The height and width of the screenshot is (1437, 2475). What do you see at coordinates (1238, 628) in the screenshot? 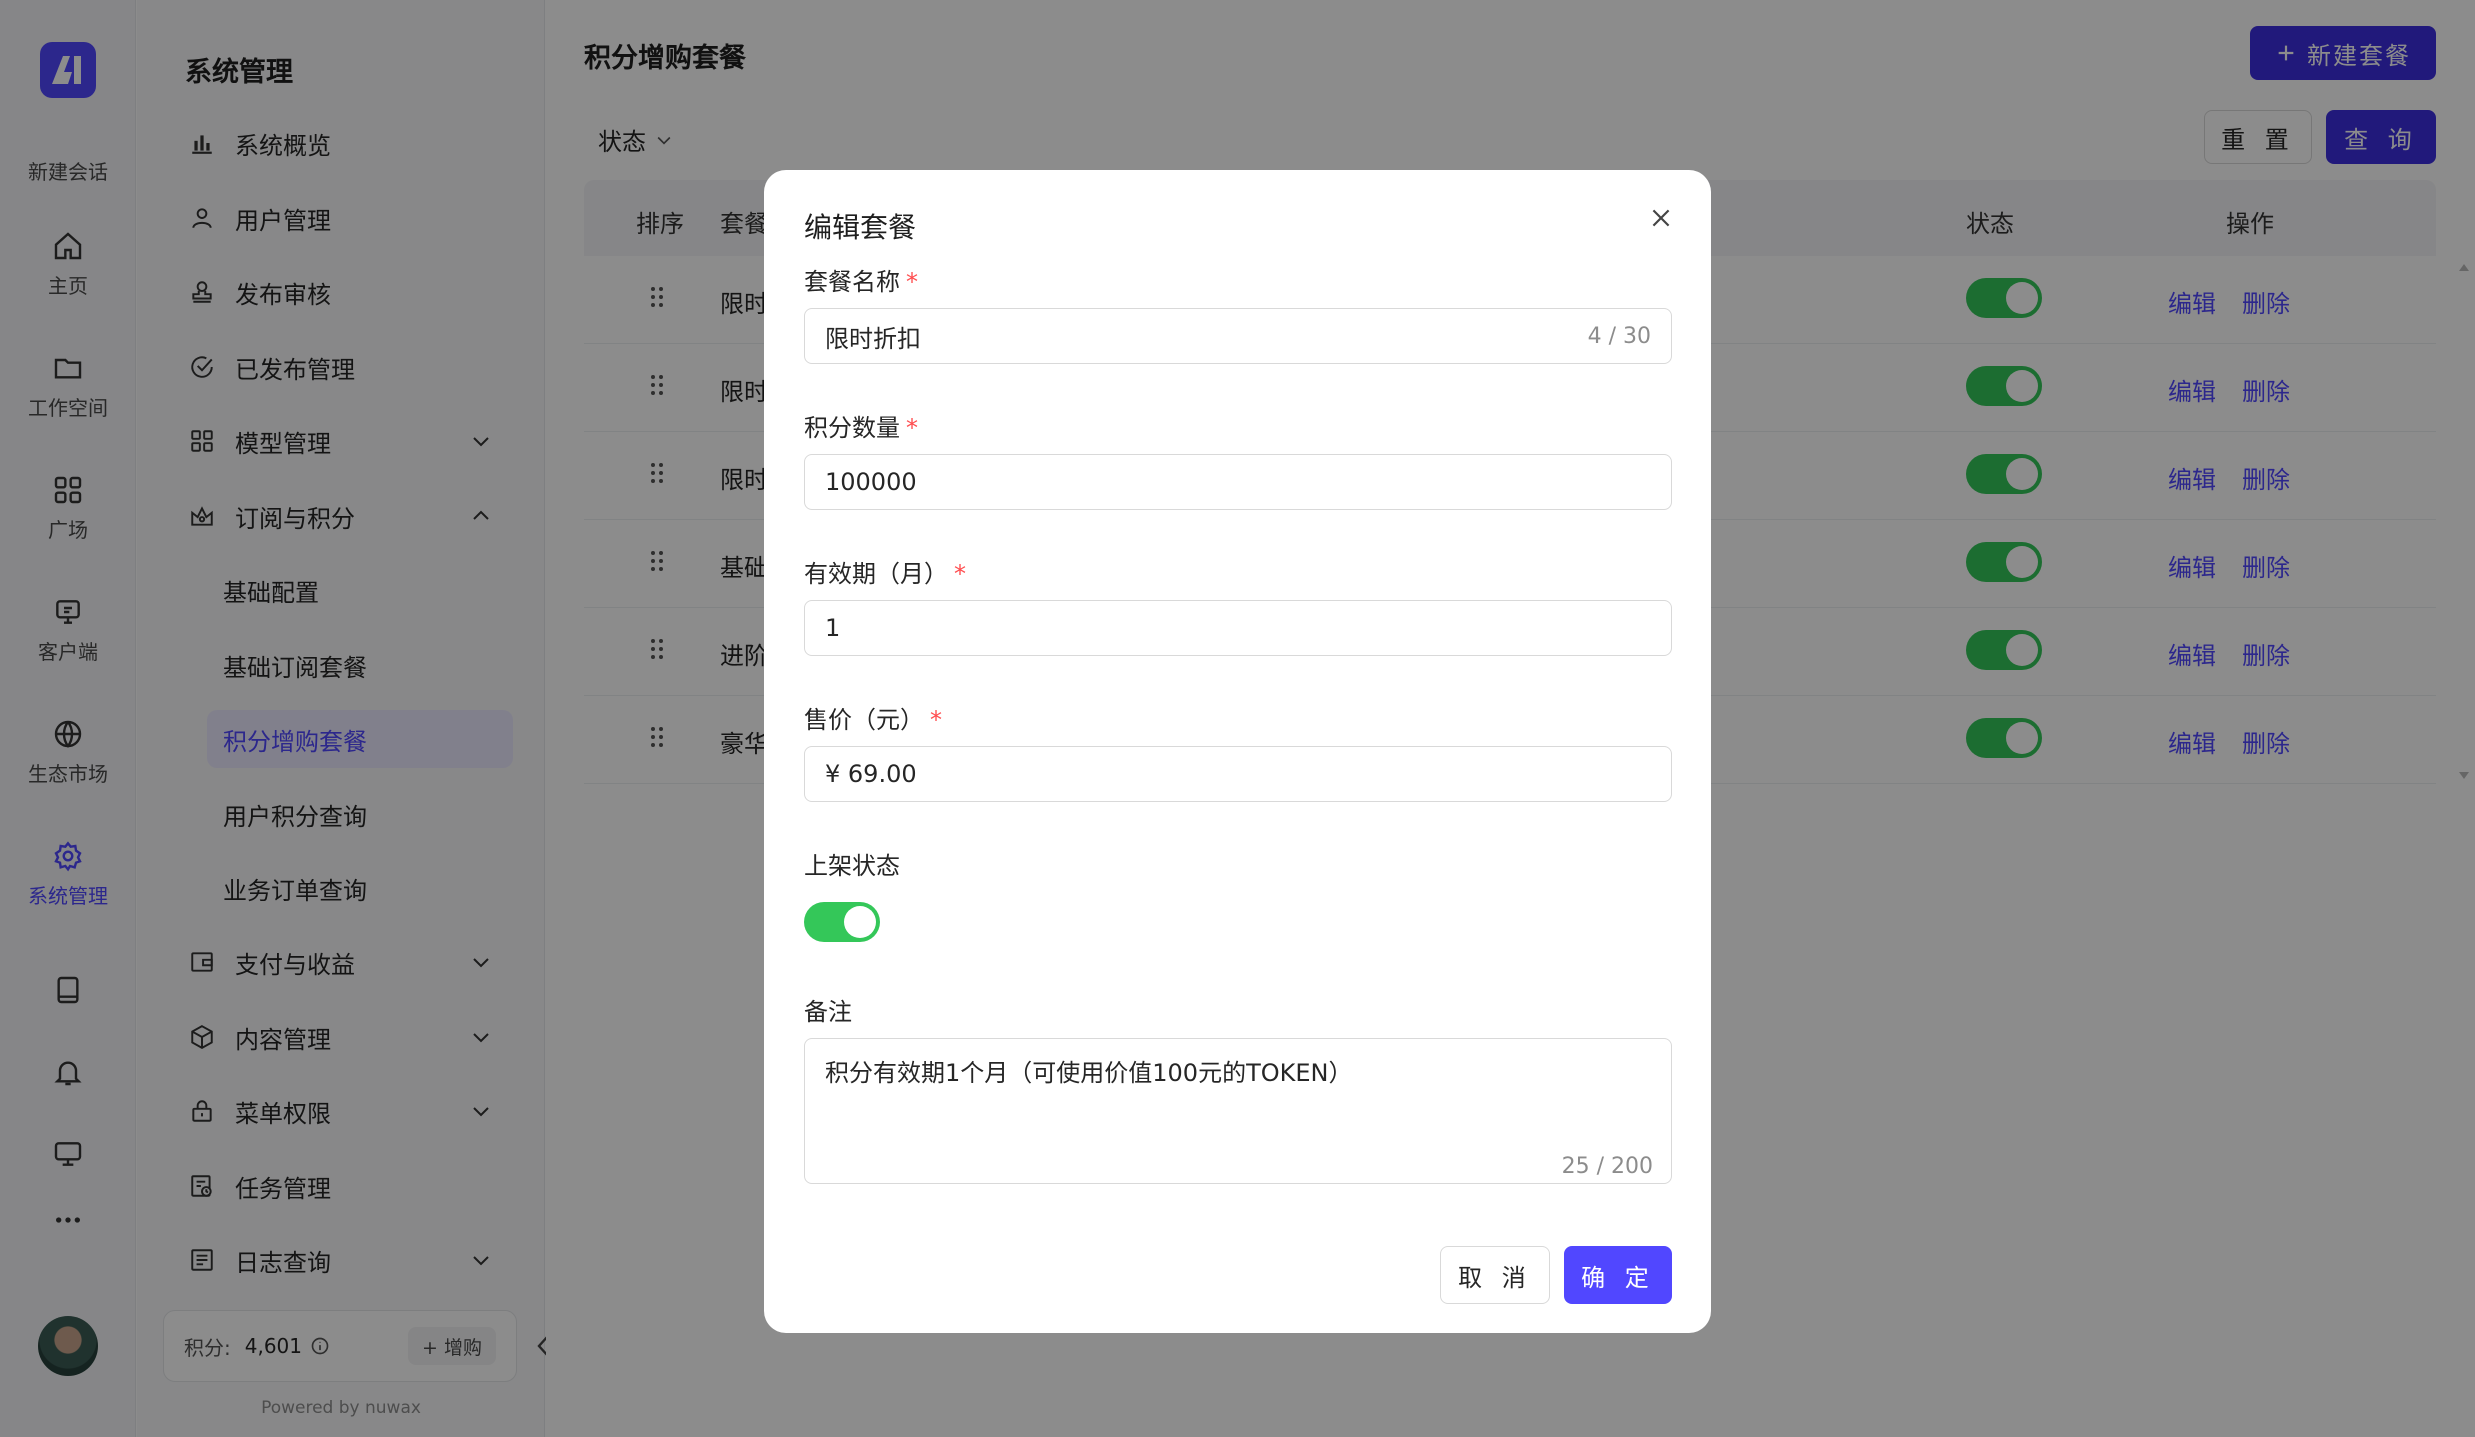
I see `validity-input: 1` at bounding box center [1238, 628].